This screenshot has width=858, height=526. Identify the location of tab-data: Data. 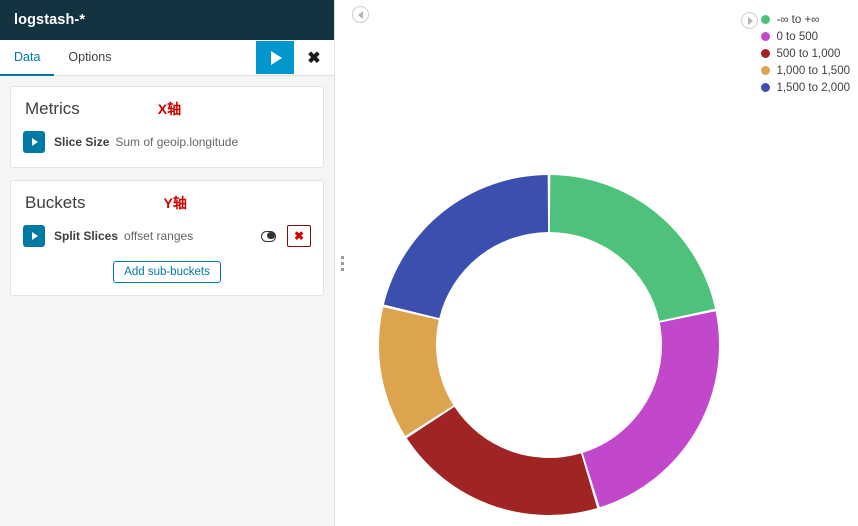
(27, 58).